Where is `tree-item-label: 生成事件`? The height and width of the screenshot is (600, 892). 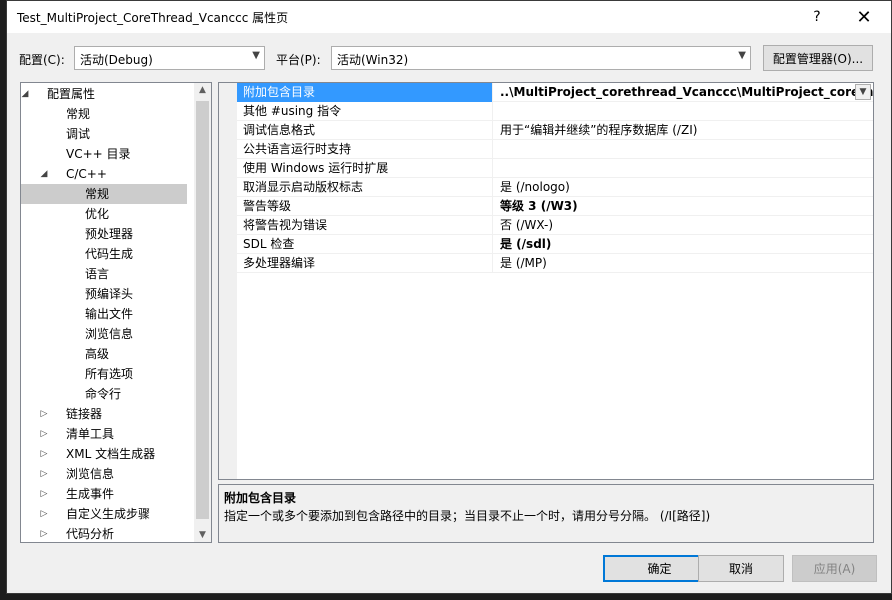 tree-item-label: 生成事件 is located at coordinates (90, 494).